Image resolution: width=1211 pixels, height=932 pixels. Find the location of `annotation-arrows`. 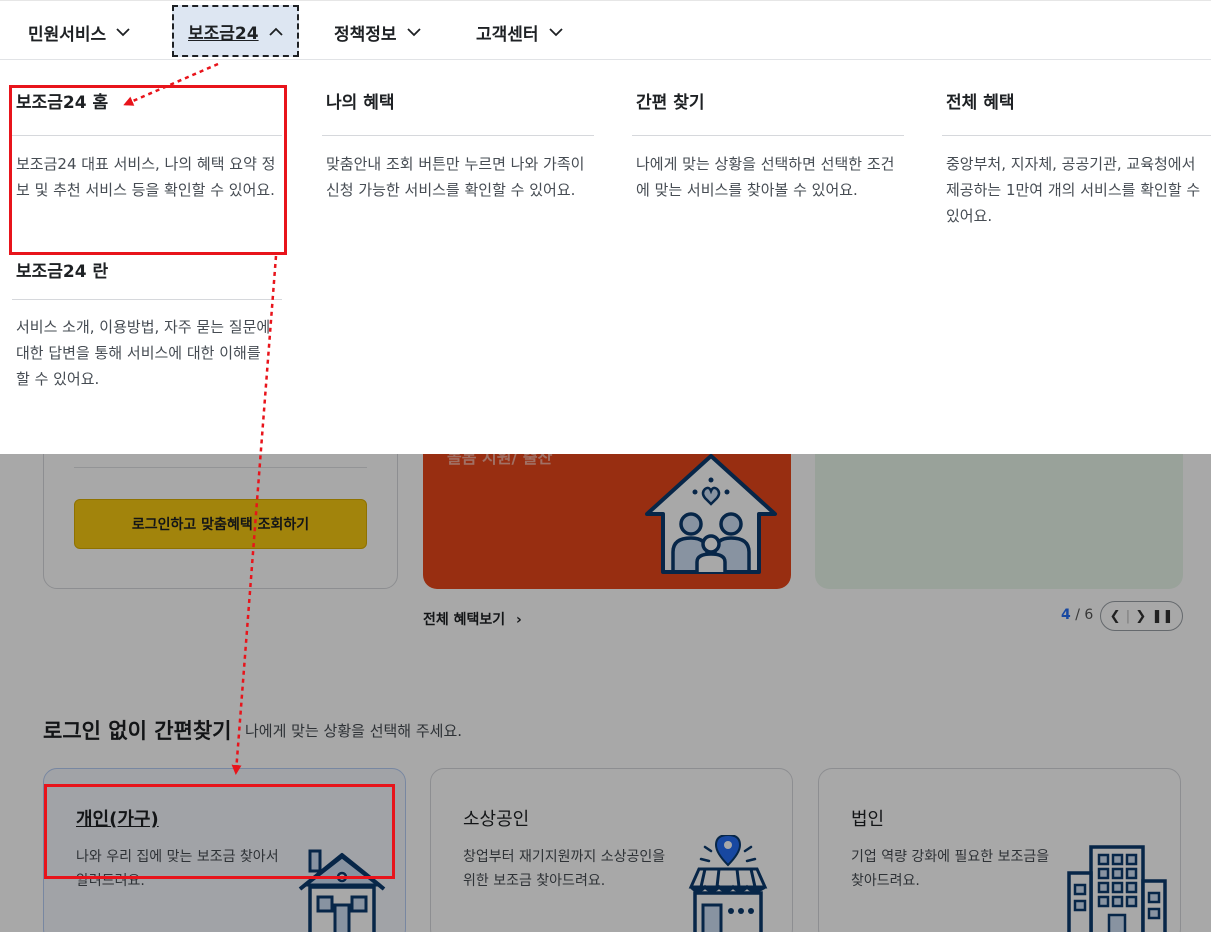

annotation-arrows is located at coordinates (200, 418).